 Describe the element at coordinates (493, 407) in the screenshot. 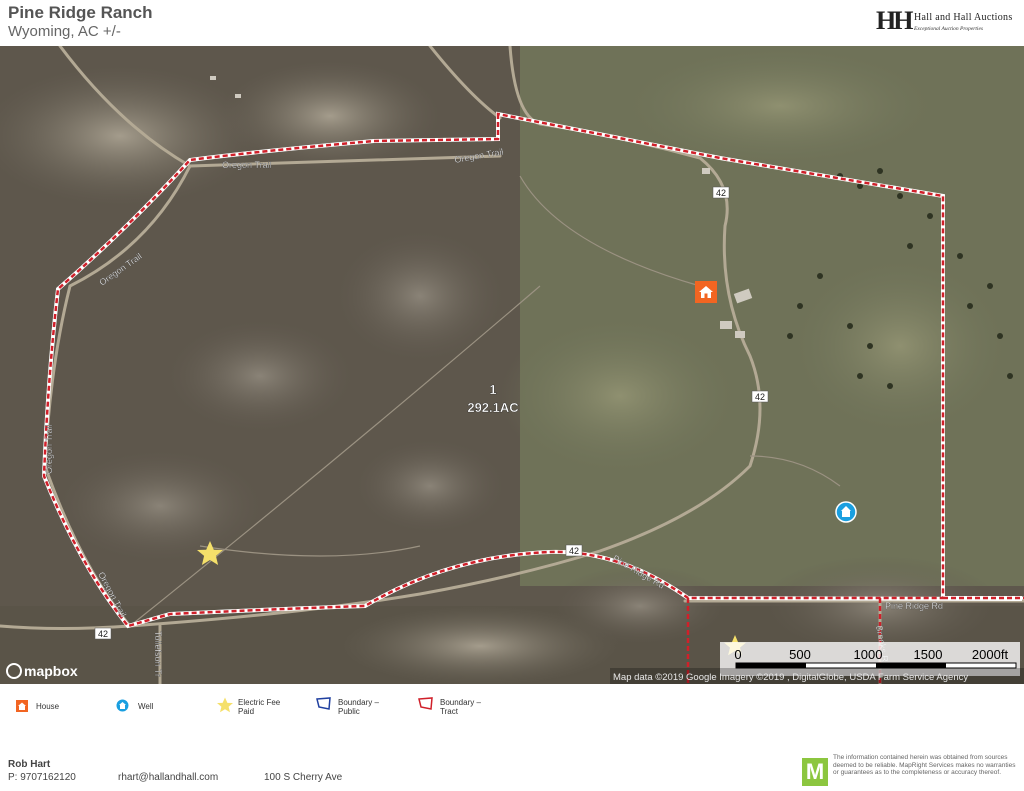

I see `tract-acres: 292.1AC` at that location.